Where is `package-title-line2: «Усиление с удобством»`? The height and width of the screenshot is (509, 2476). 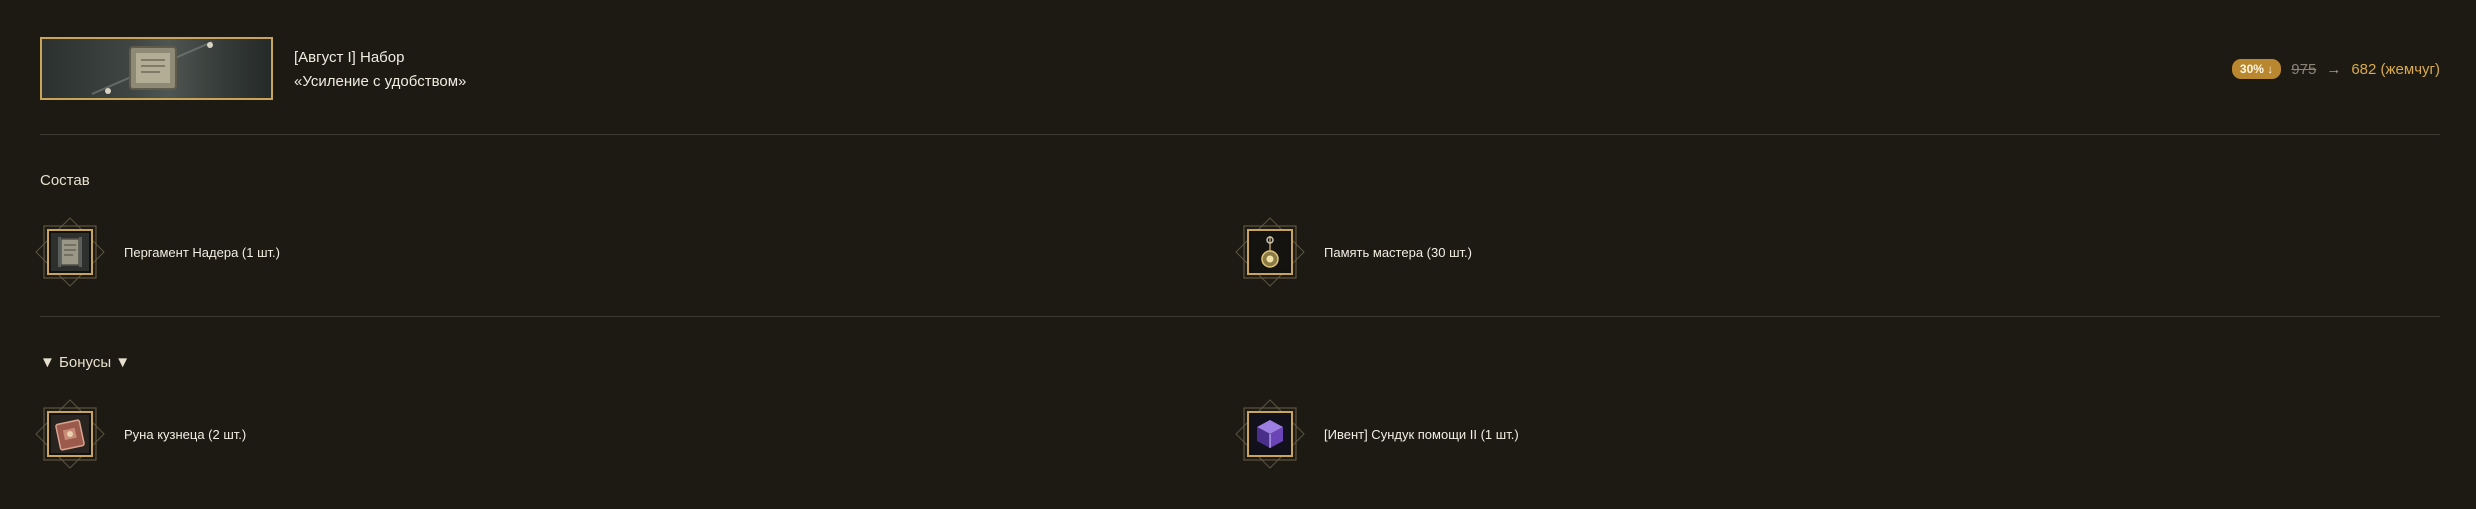
package-title-line2: «Усиление с удобством» is located at coordinates (380, 81).